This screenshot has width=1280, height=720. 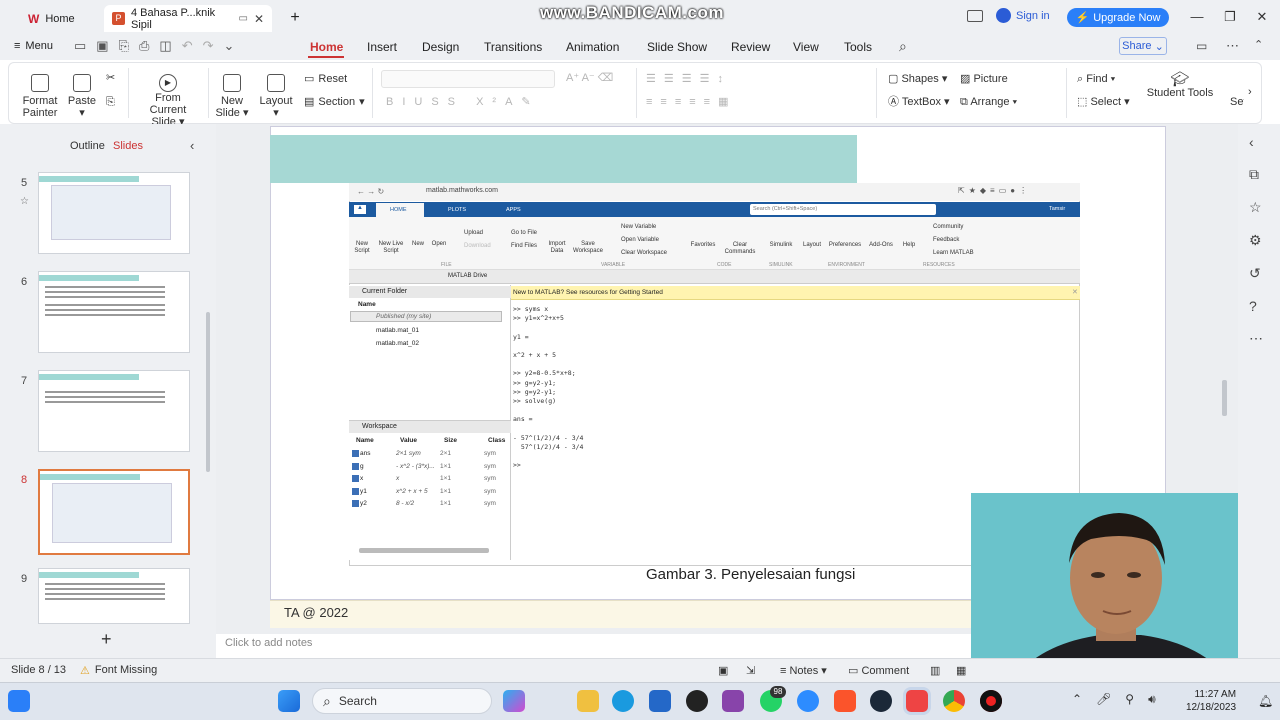 I want to click on save-icon: ▣, so click(x=102, y=46).